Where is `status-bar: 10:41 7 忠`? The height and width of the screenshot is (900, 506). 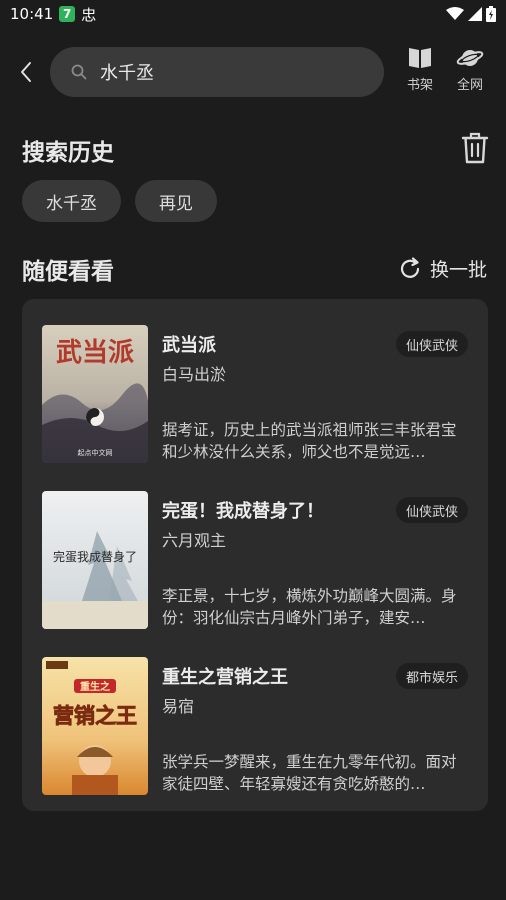 status-bar: 10:41 7 忠 is located at coordinates (253, 14).